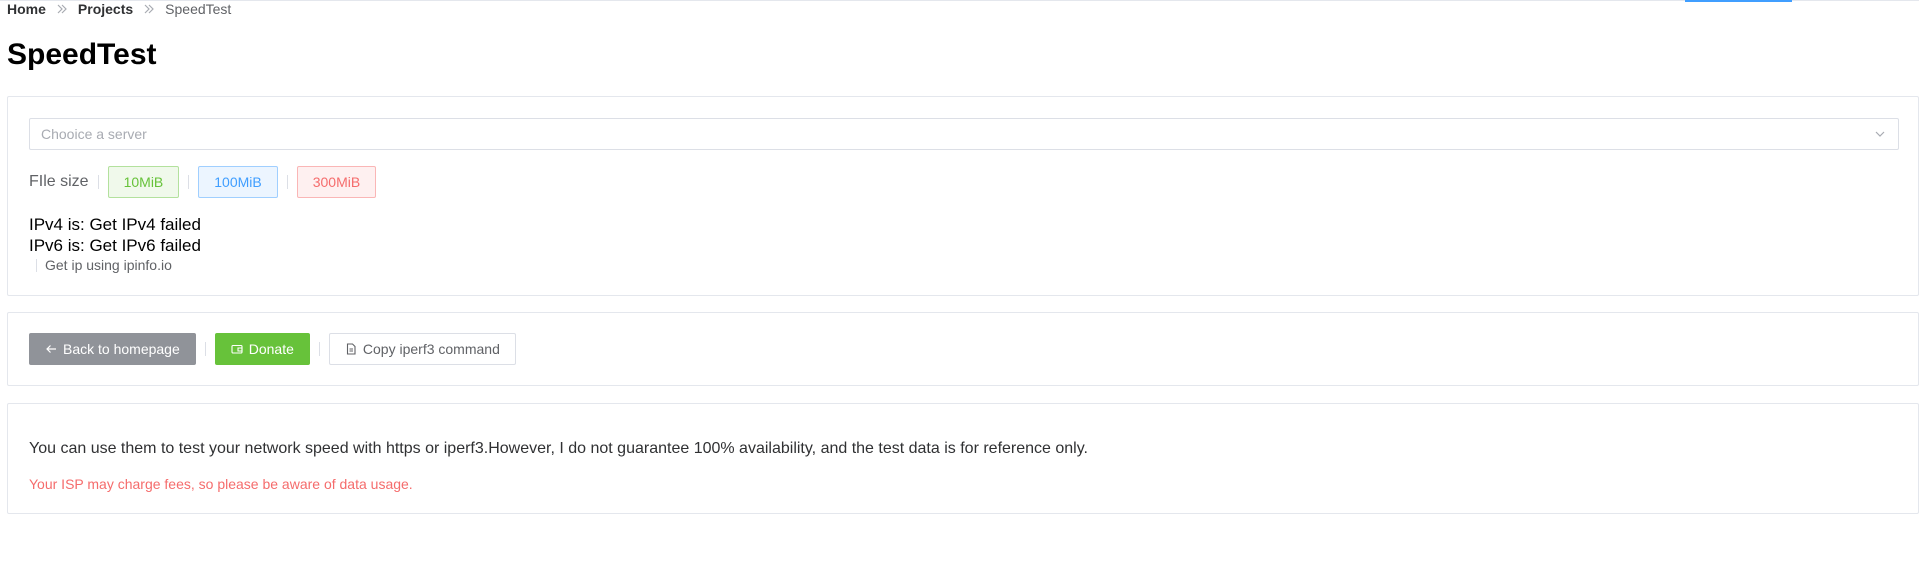 This screenshot has width=1919, height=561. I want to click on file-size-300mib-button: 300MiB, so click(336, 182).